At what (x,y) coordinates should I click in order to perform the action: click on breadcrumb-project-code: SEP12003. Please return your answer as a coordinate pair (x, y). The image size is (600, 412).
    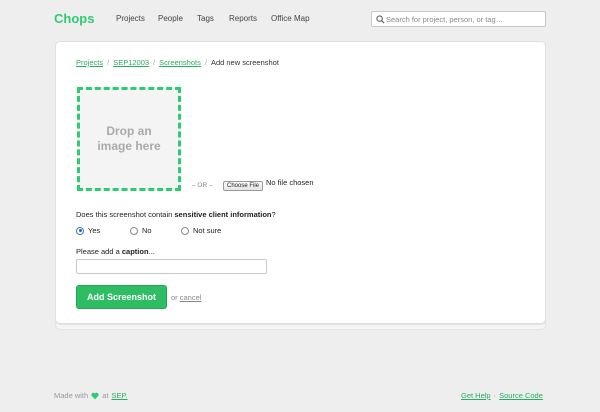
    Looking at the image, I should click on (131, 62).